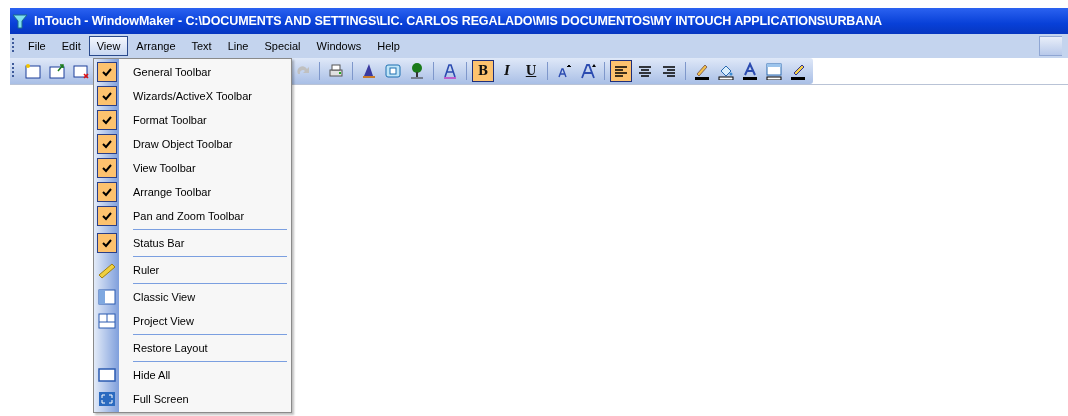 The height and width of the screenshot is (416, 1068). What do you see at coordinates (192, 168) in the screenshot?
I see `menu-item: View Toolbar` at bounding box center [192, 168].